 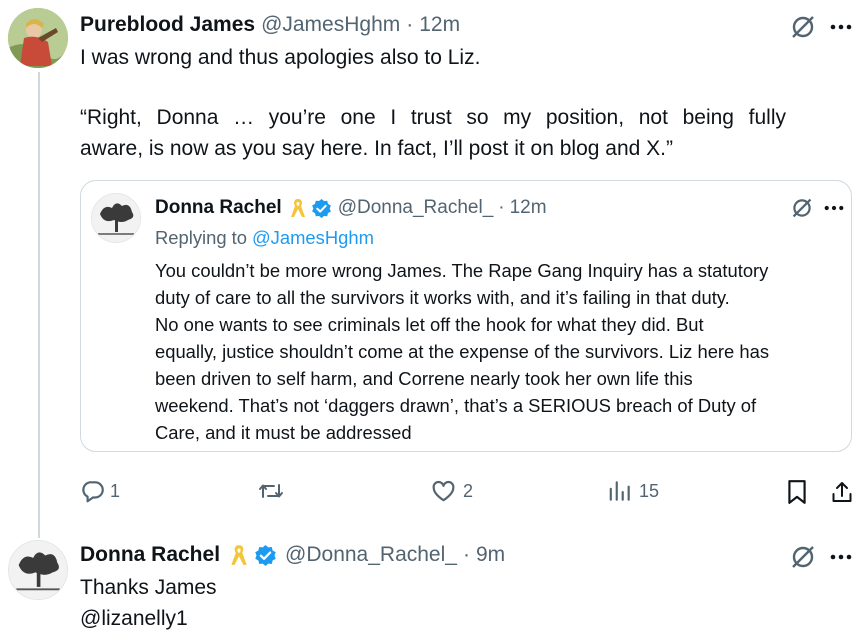 What do you see at coordinates (39, 305) in the screenshot?
I see `thread-connector-line` at bounding box center [39, 305].